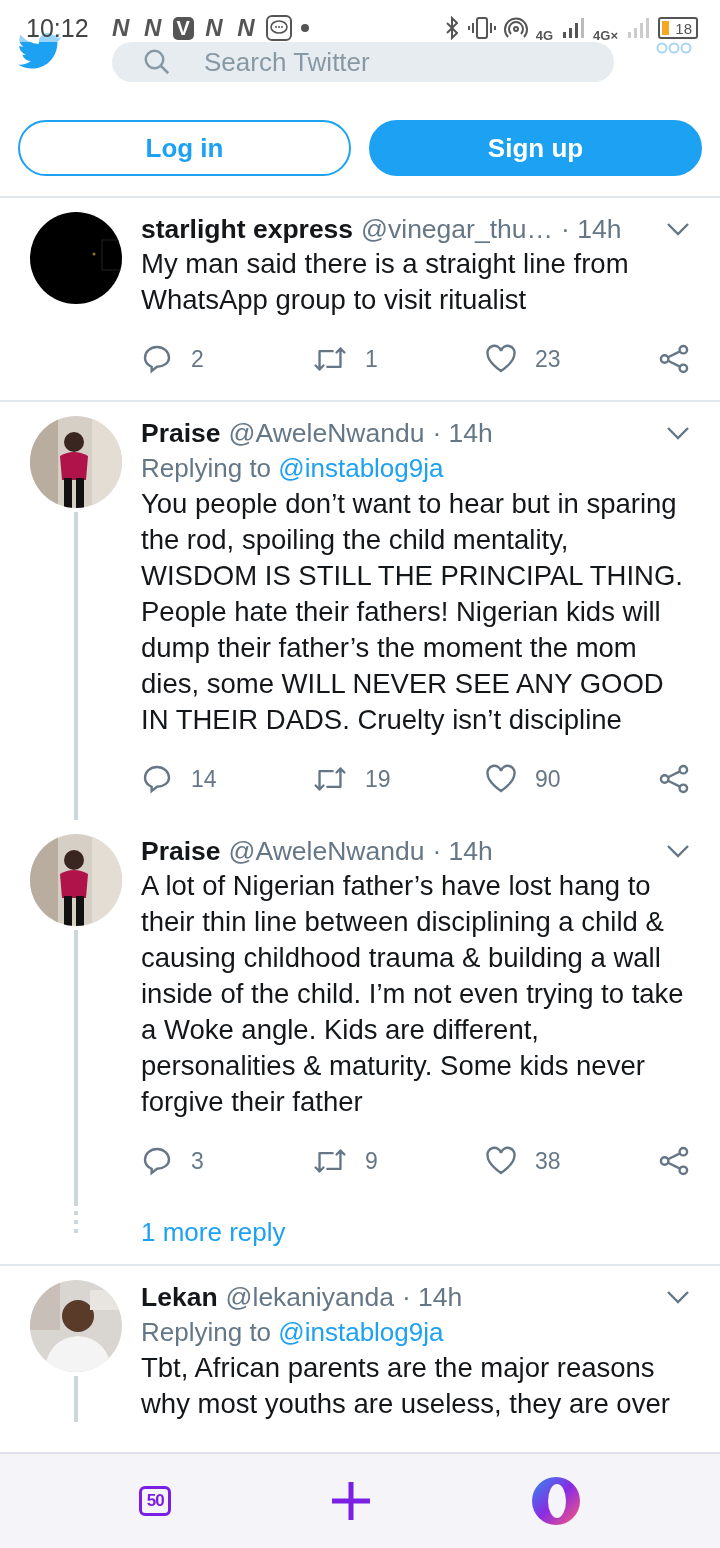 The image size is (720, 1548). Describe the element at coordinates (548, 1161) in the screenshot. I see `like-count: 38` at that location.